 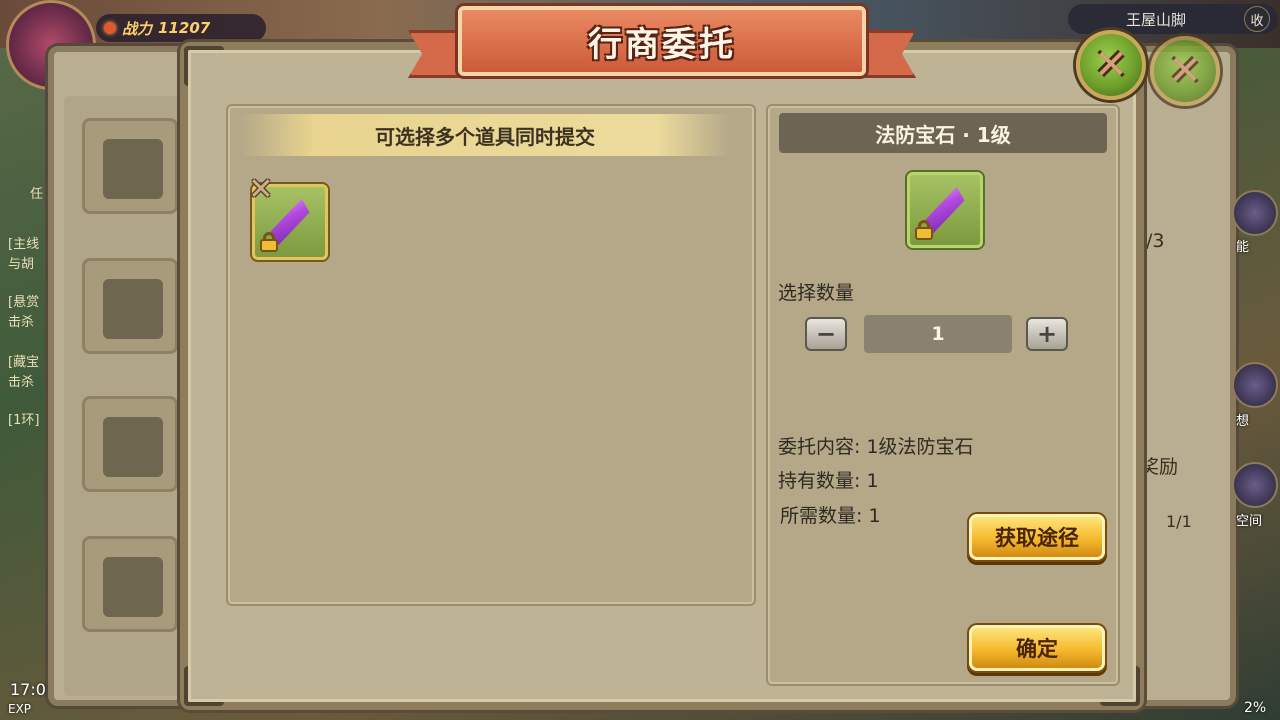 I want to click on required-quantity: 所需数量: 1, so click(x=830, y=516).